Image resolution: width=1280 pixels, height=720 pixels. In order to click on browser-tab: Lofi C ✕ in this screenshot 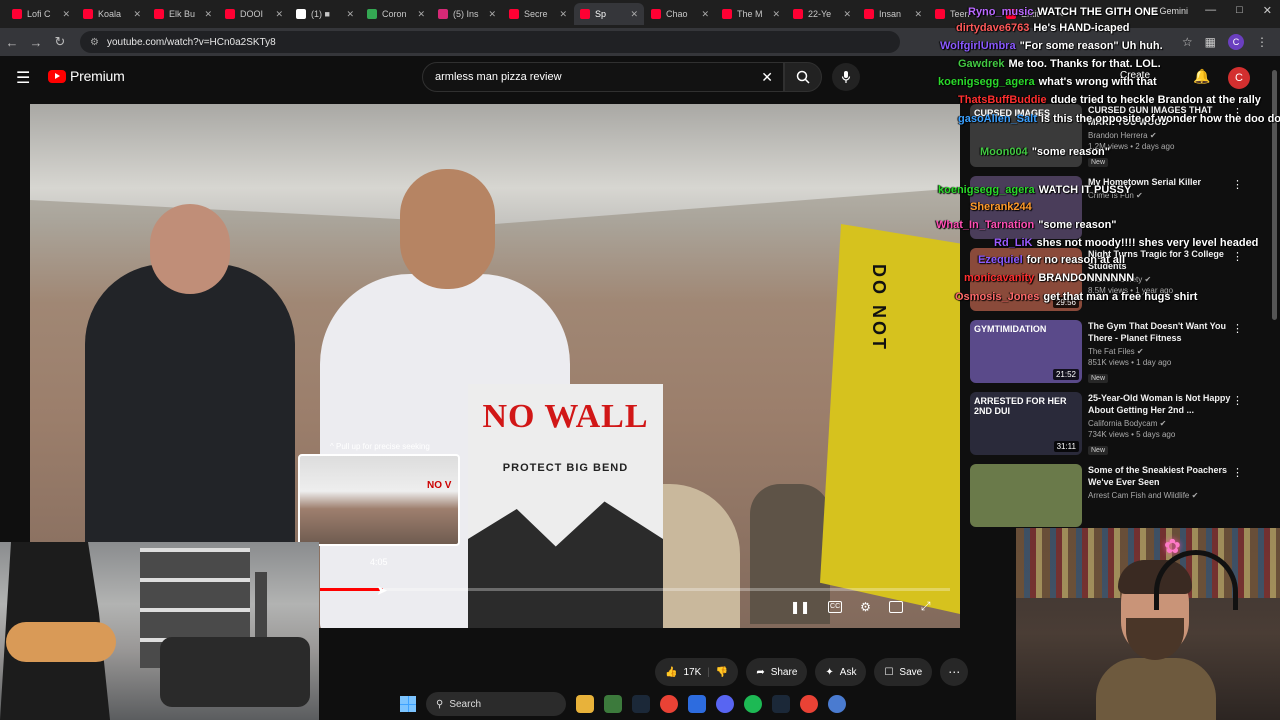, I will do `click(41, 14)`.